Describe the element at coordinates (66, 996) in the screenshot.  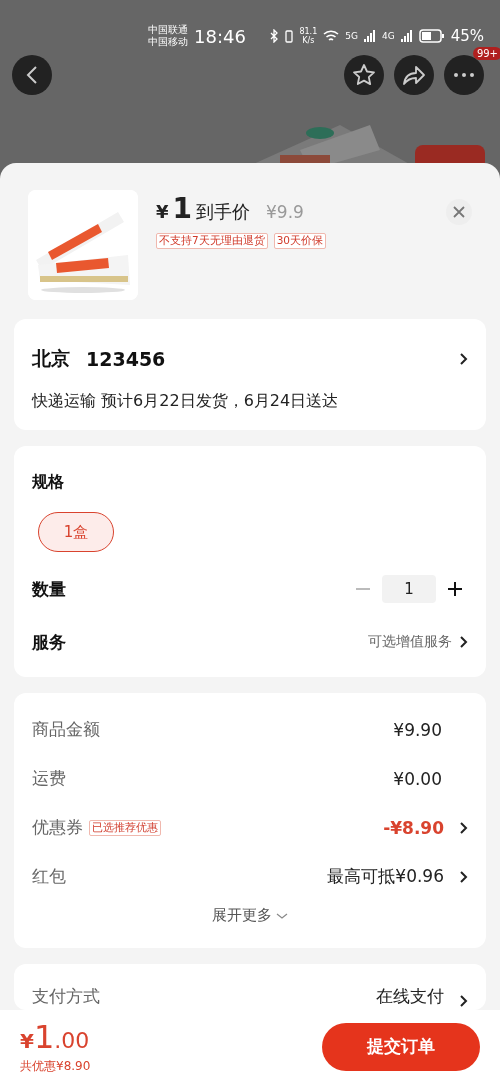
I see `payment-label: 支付方式` at that location.